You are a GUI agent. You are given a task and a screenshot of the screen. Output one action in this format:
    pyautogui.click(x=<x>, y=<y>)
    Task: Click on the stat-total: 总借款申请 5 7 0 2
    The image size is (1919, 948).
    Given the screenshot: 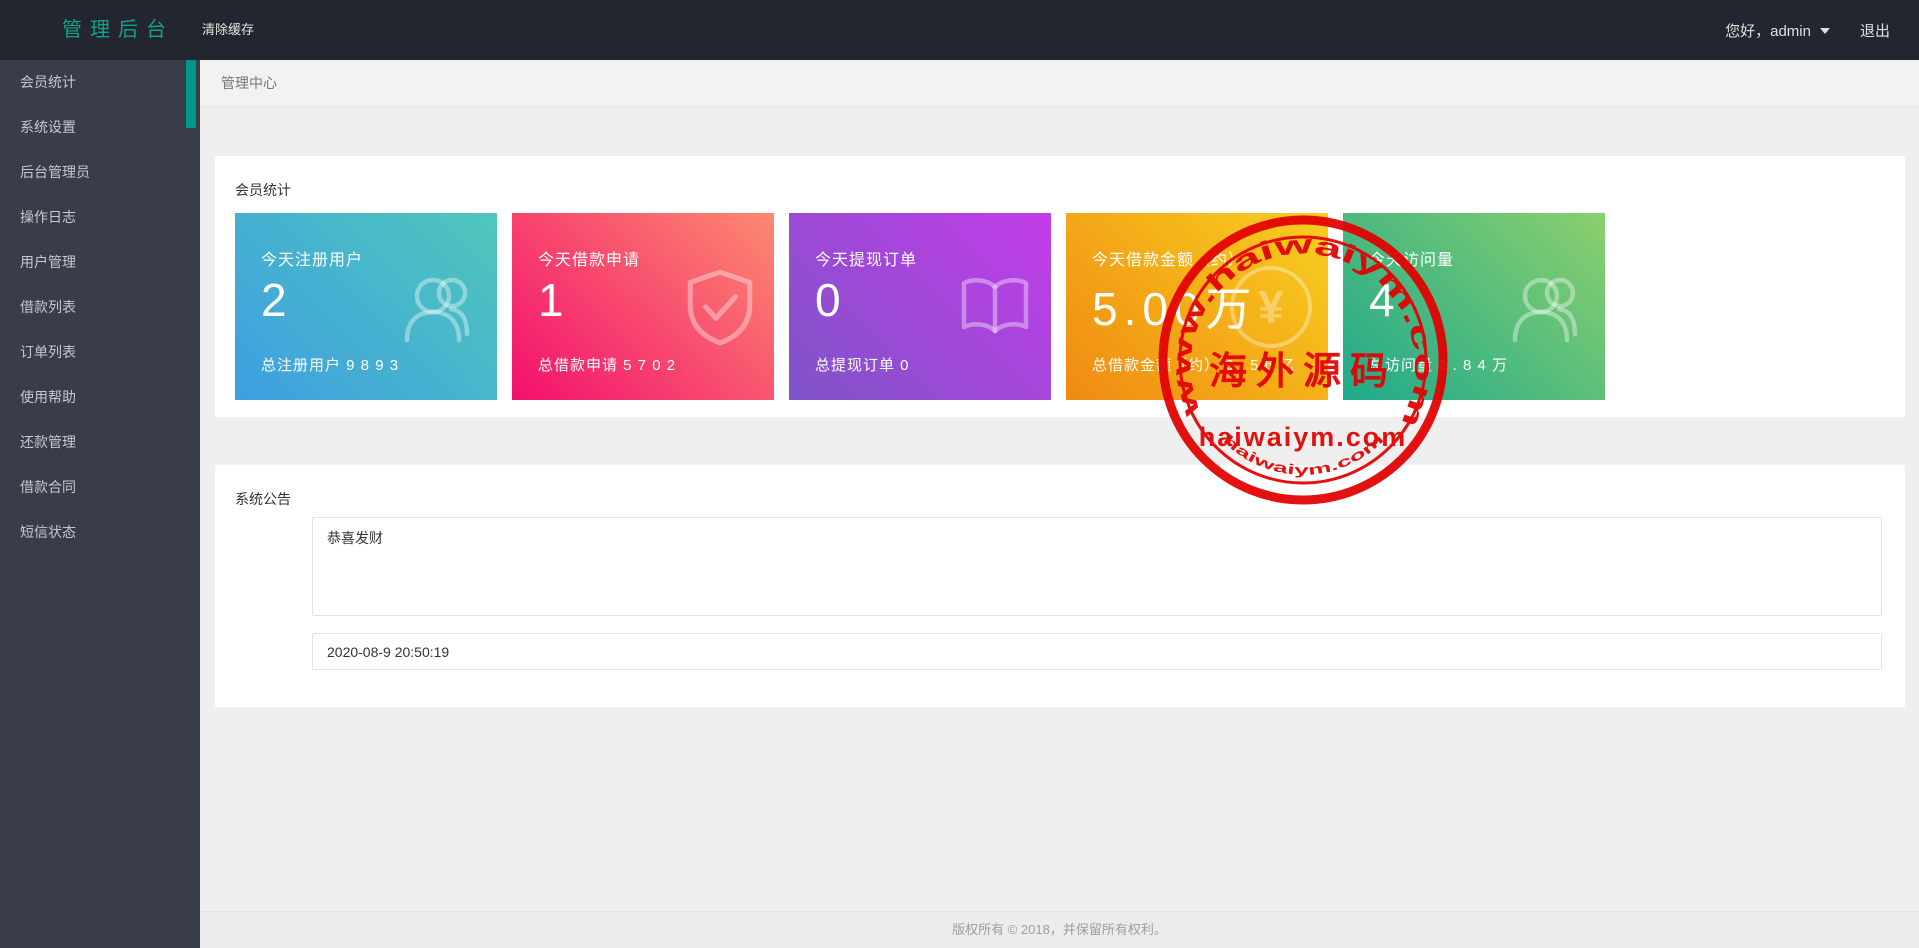 What is the action you would take?
    pyautogui.click(x=607, y=365)
    